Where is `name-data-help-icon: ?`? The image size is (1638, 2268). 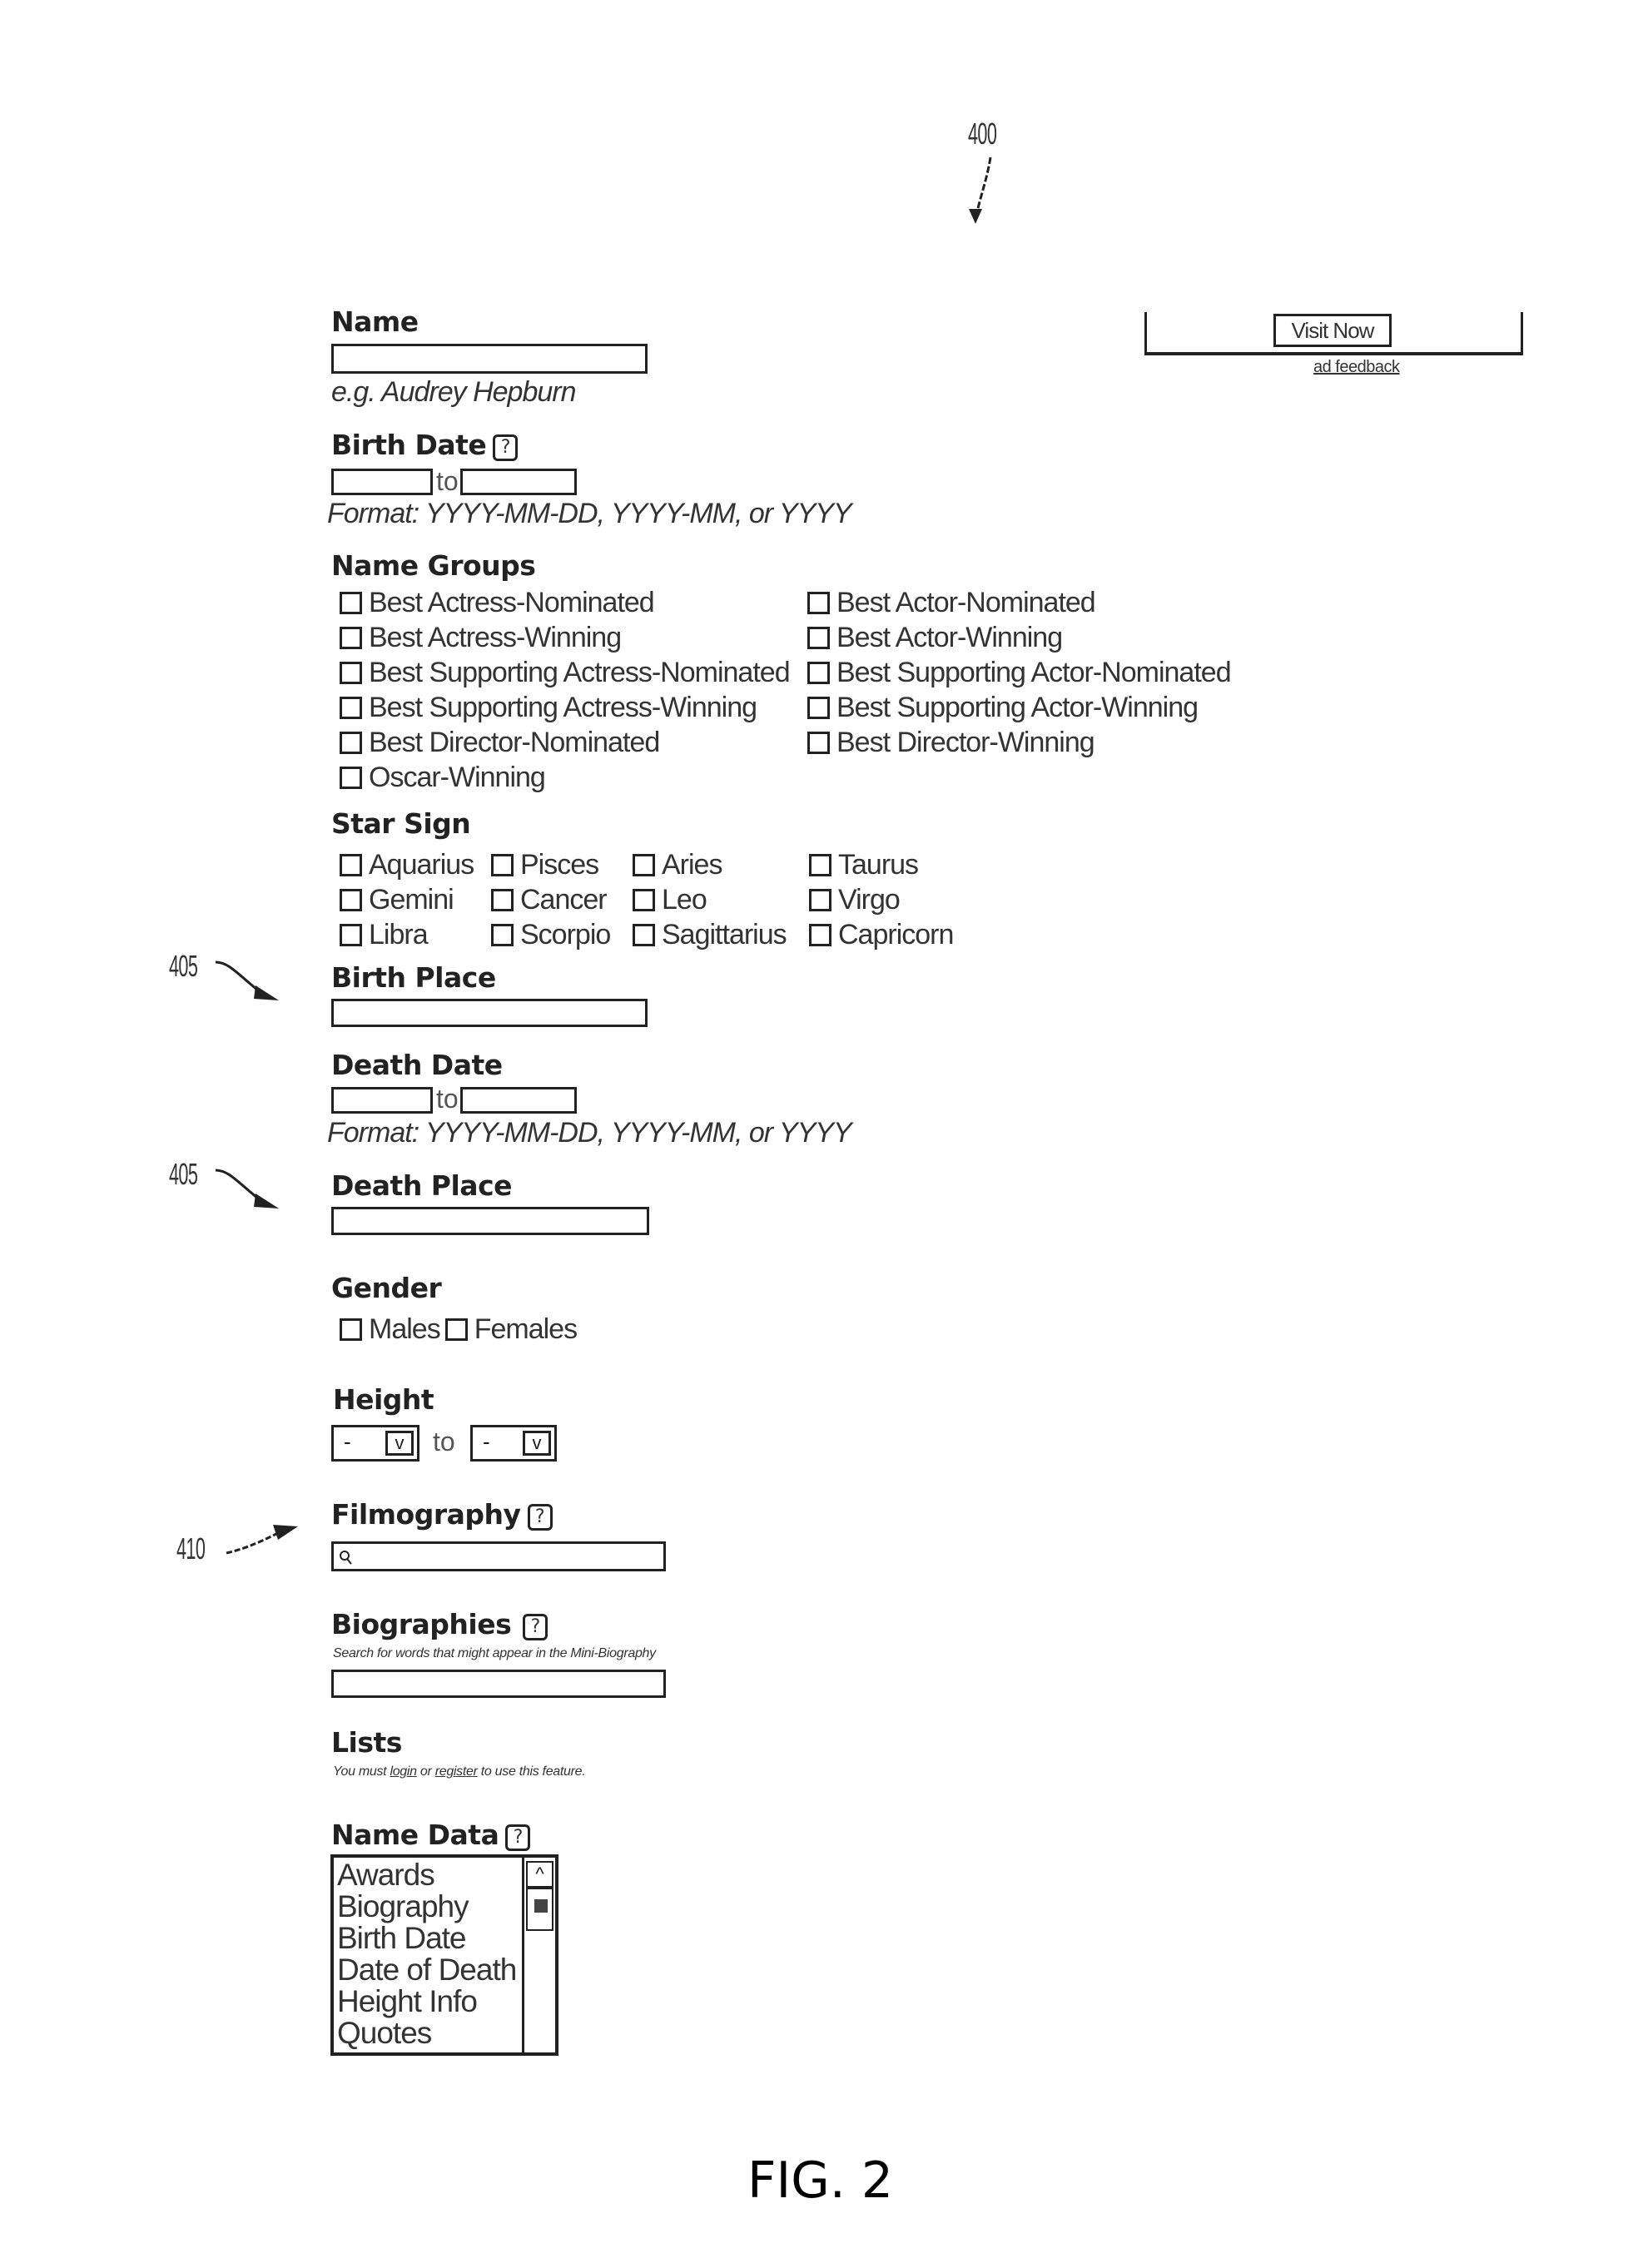
name-data-help-icon: ? is located at coordinates (518, 1837).